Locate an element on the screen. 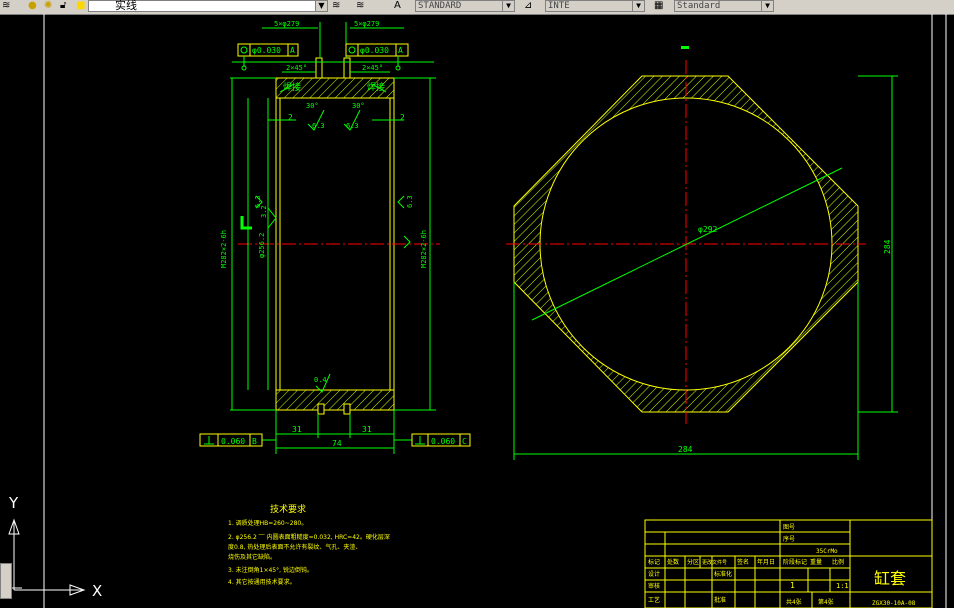  tb-material: 35CrMo is located at coordinates (827, 551).